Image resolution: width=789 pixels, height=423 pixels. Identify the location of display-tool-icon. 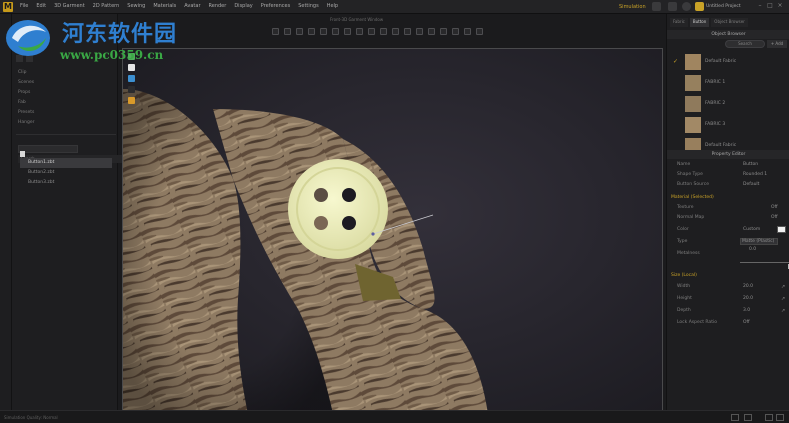
(455, 31).